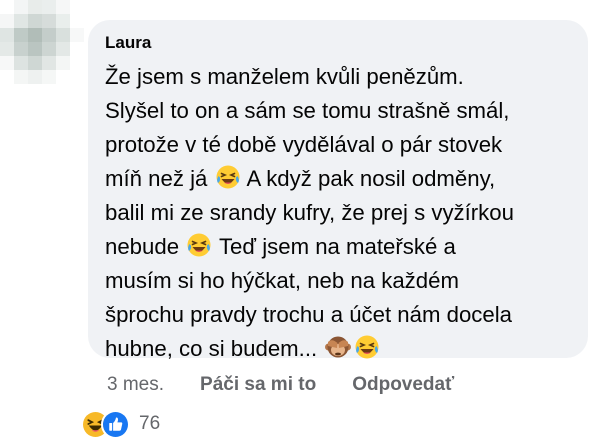 This screenshot has width=598, height=446. I want to click on see-no-evil-monkey-emoji, so click(338, 347).